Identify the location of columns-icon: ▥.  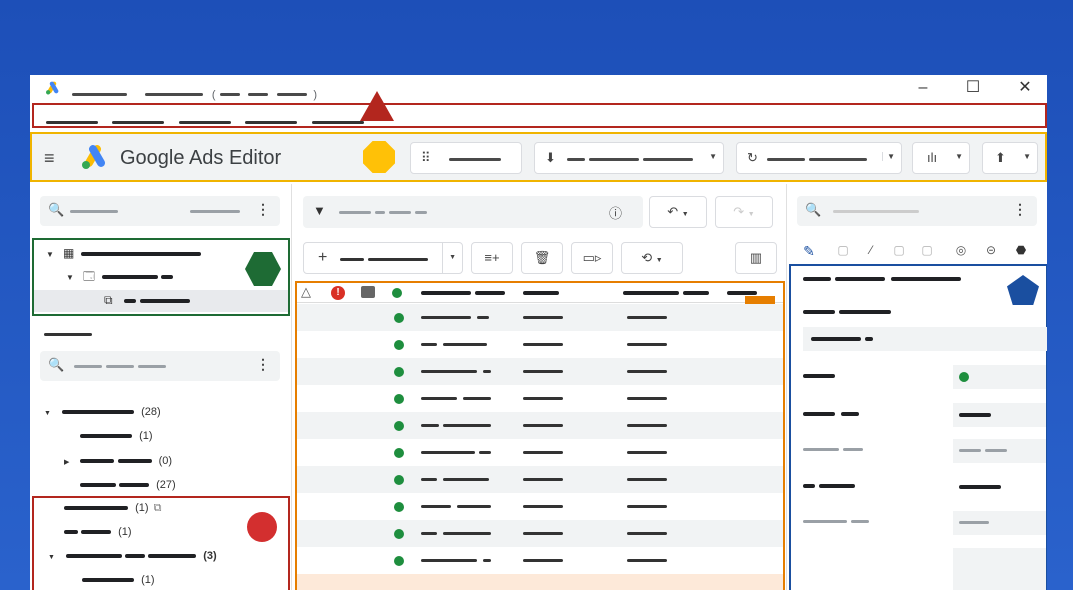
(756, 257).